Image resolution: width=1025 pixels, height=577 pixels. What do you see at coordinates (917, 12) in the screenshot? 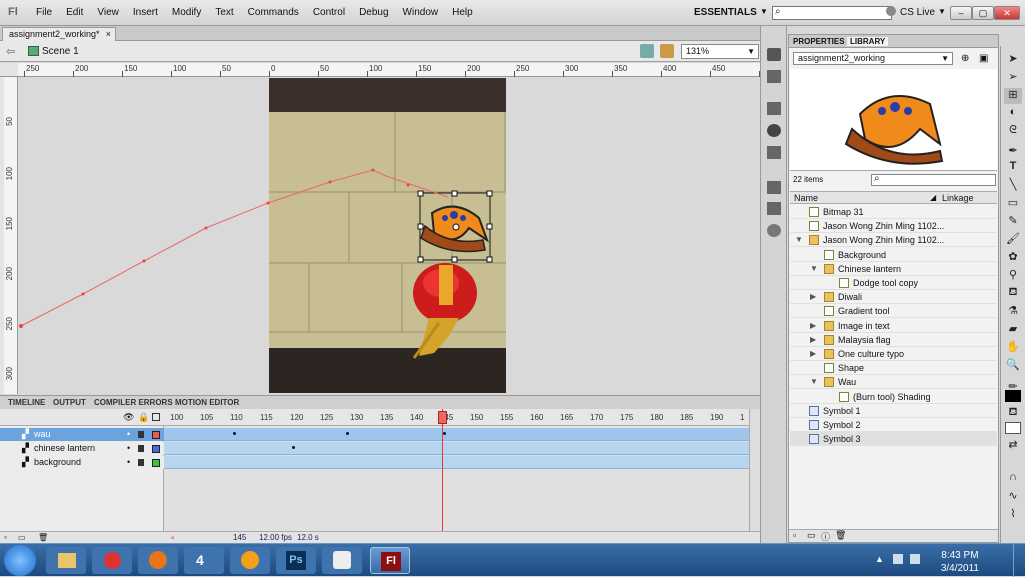
I see `cslive-button: CS Live` at bounding box center [917, 12].